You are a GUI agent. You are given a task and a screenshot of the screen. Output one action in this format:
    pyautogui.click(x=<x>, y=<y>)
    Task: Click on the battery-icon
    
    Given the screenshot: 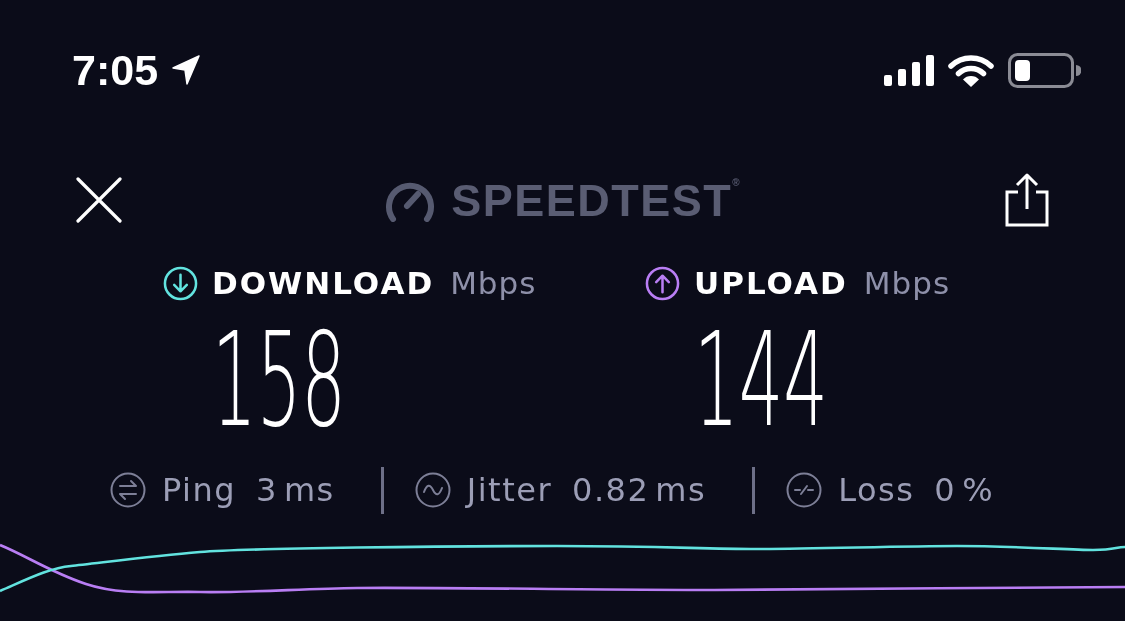 What is the action you would take?
    pyautogui.click(x=1044, y=70)
    